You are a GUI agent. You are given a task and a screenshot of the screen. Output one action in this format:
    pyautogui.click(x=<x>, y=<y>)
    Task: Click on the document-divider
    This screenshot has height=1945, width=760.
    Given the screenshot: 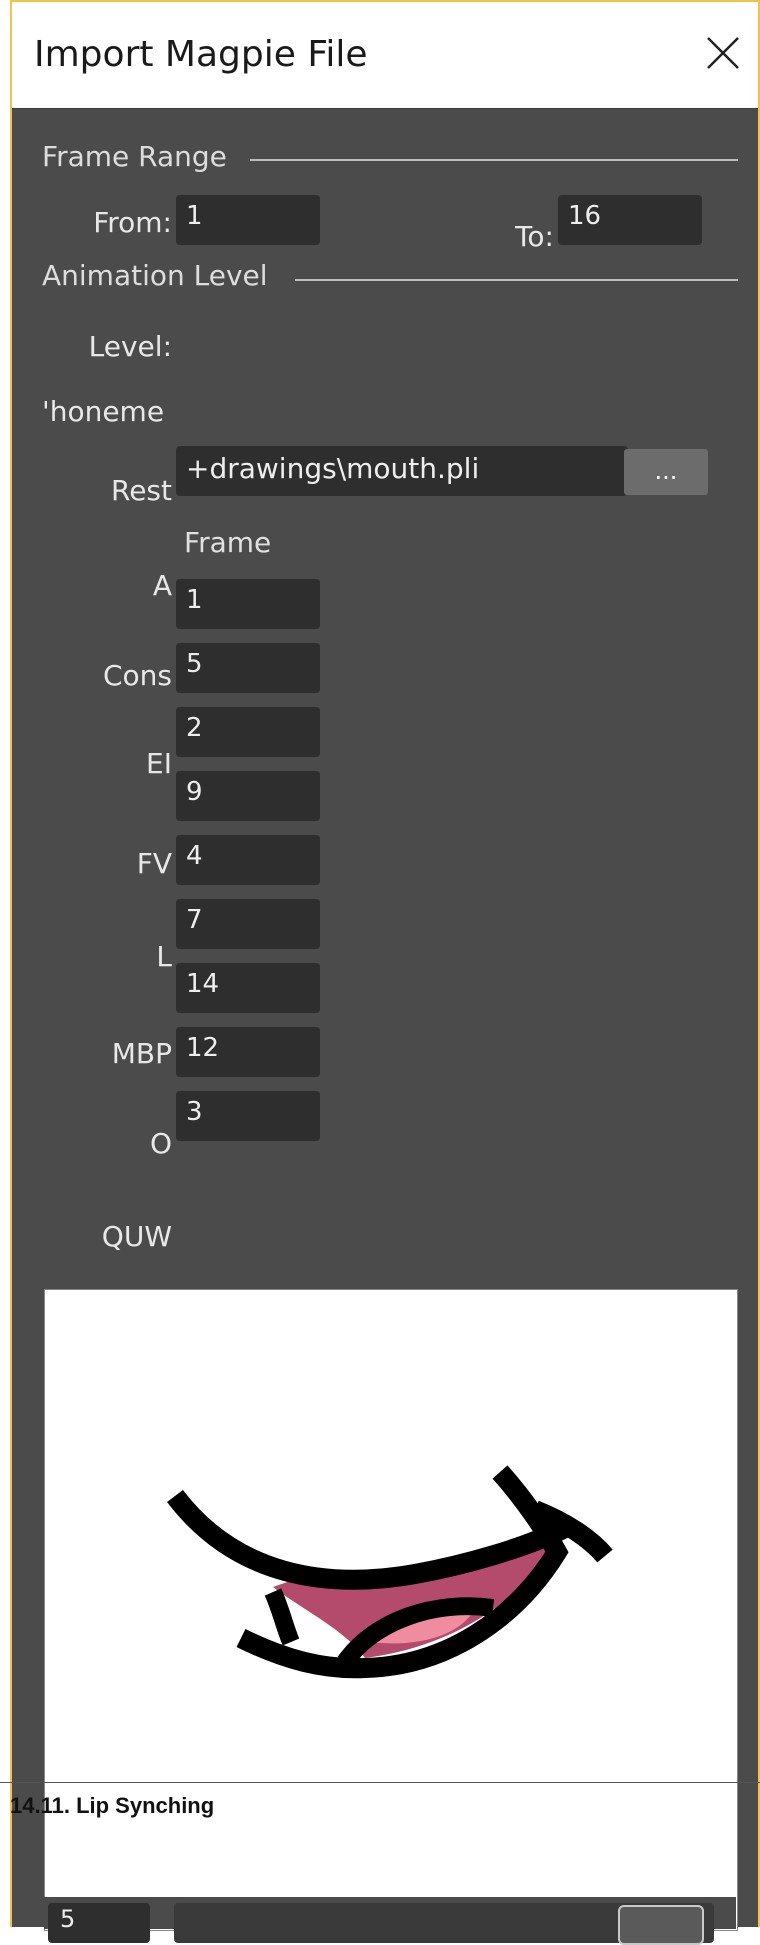 What is the action you would take?
    pyautogui.click(x=380, y=1782)
    